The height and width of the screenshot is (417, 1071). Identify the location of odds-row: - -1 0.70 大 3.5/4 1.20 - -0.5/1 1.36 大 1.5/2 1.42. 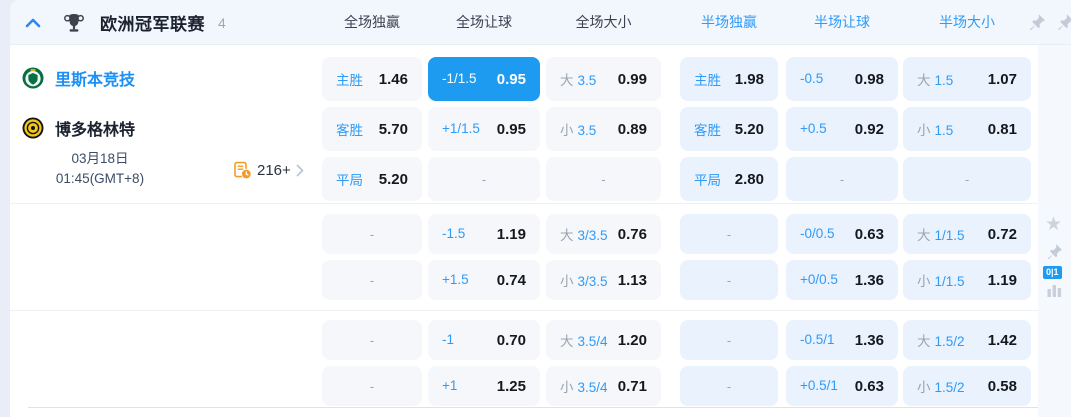
(676, 340).